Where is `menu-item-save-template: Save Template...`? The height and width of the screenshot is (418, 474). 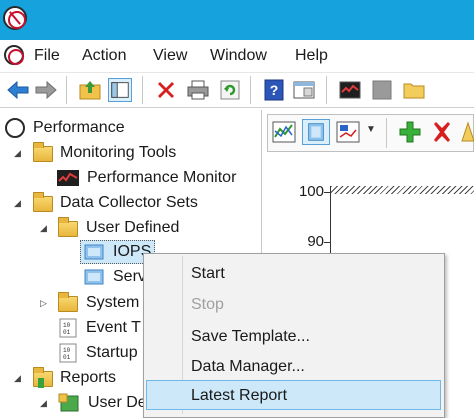
menu-item-save-template: Save Template... is located at coordinates (250, 337).